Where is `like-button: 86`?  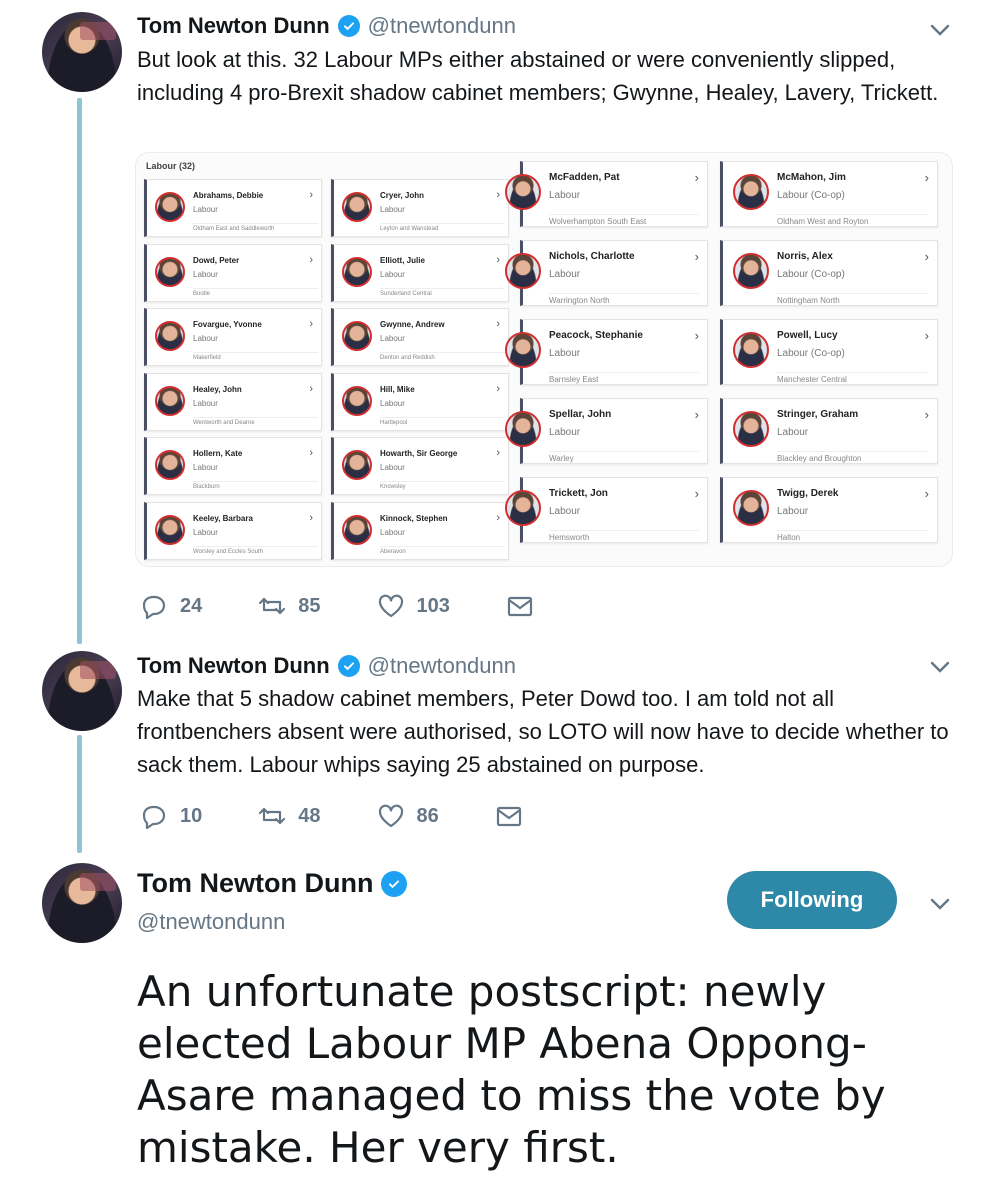
like-button: 86 is located at coordinates (408, 816).